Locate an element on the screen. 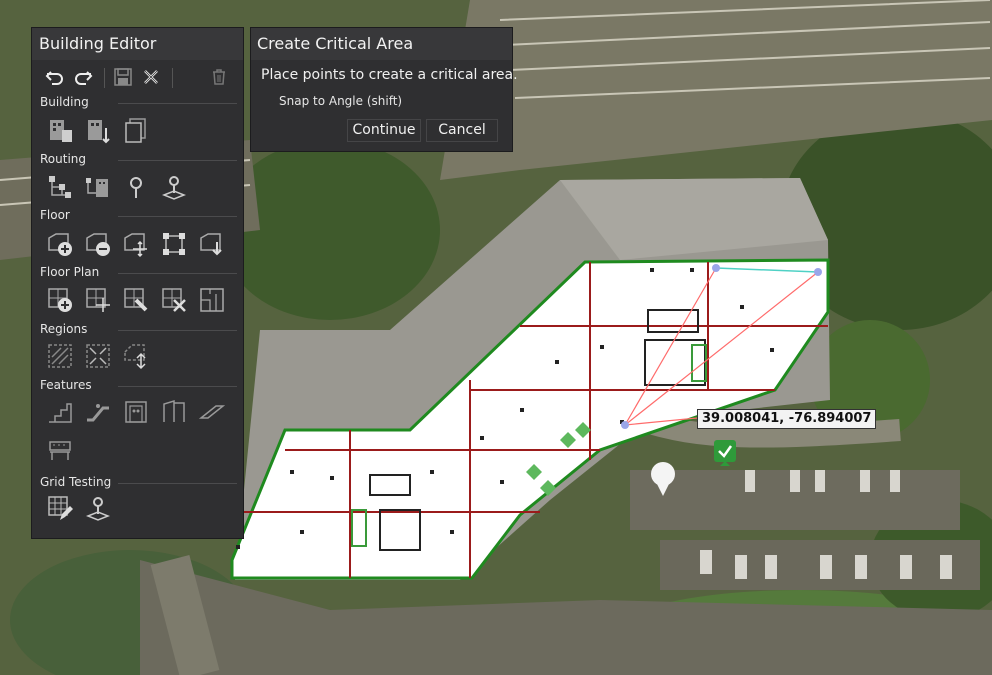  floorplan-layout-icon is located at coordinates (212, 300).